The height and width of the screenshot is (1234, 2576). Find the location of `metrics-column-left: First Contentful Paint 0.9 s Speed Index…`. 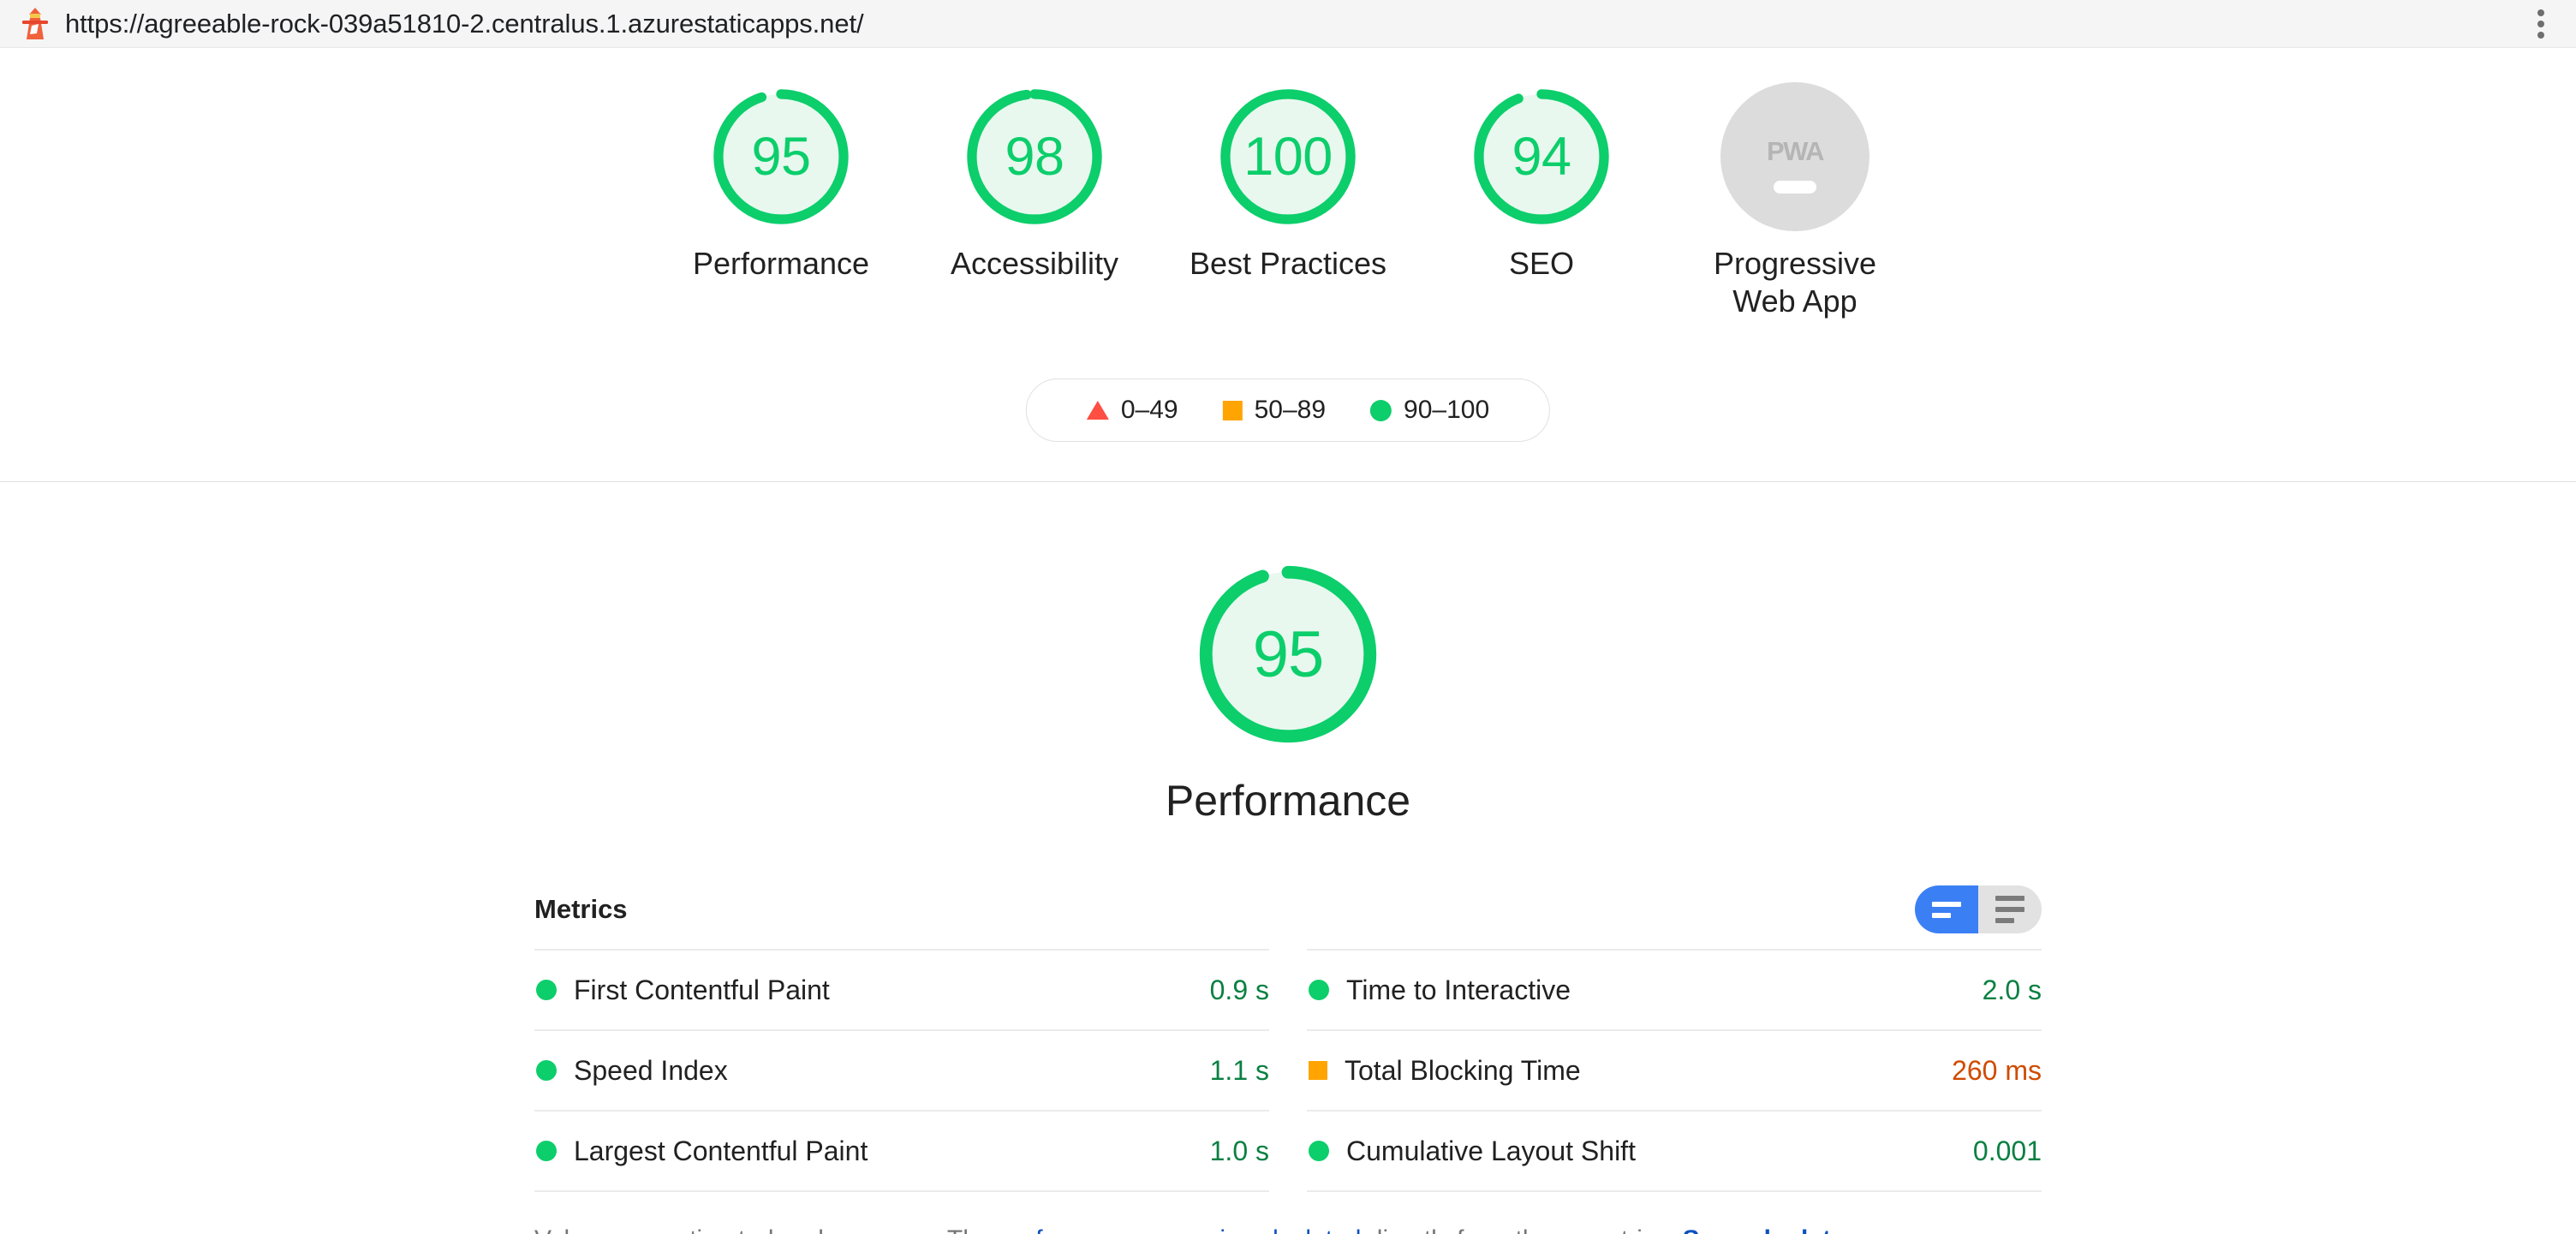

metrics-column-left: First Contentful Paint 0.9 s Speed Index… is located at coordinates (902, 1070).